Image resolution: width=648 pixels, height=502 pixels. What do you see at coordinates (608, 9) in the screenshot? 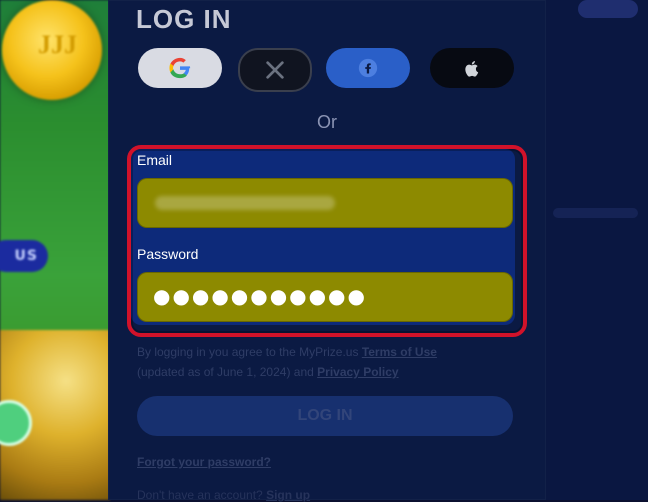
I see `background-pill` at bounding box center [608, 9].